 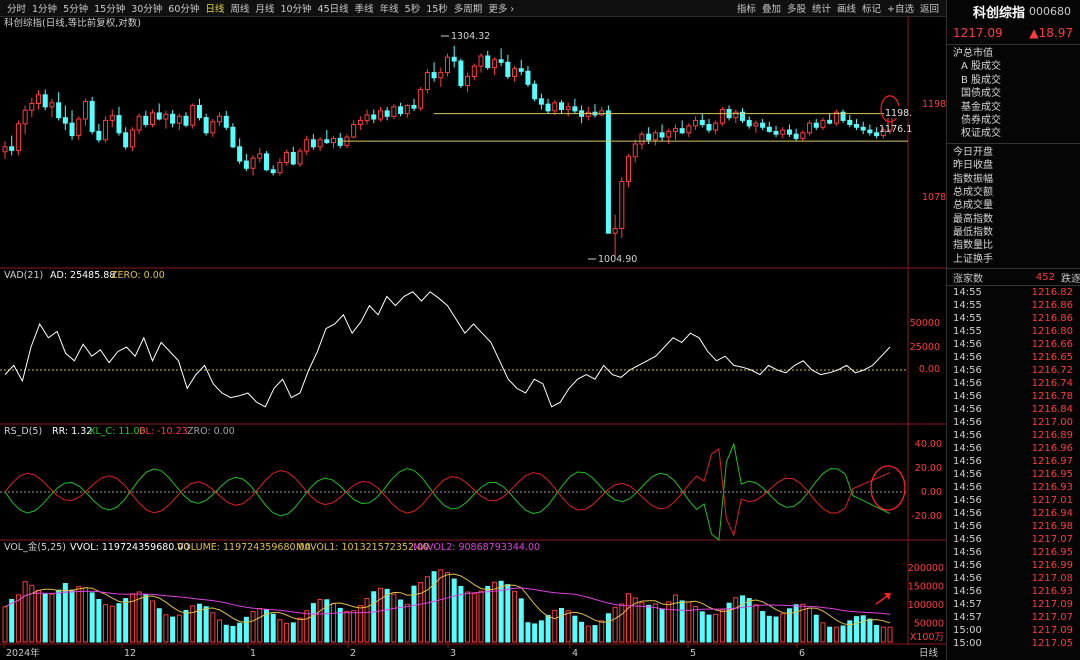 What do you see at coordinates (109, 8) in the screenshot?
I see `period-tab: 15分钟` at bounding box center [109, 8].